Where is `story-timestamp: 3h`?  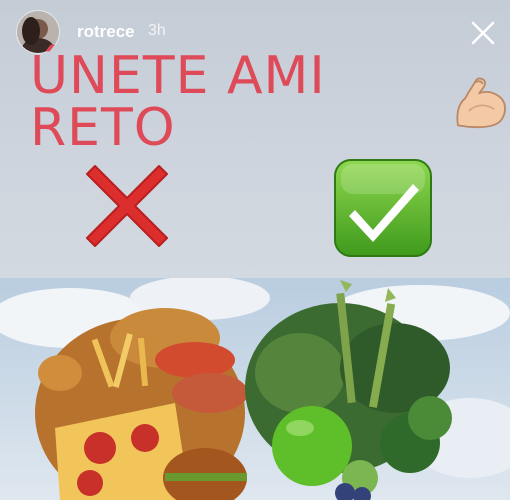
story-timestamp: 3h is located at coordinates (157, 30).